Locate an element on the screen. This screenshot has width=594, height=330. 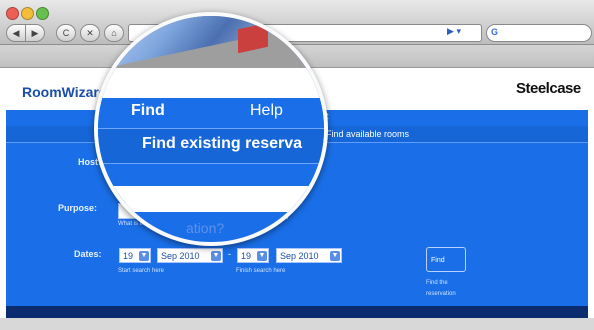
window-close-icon is located at coordinates (12, 13).